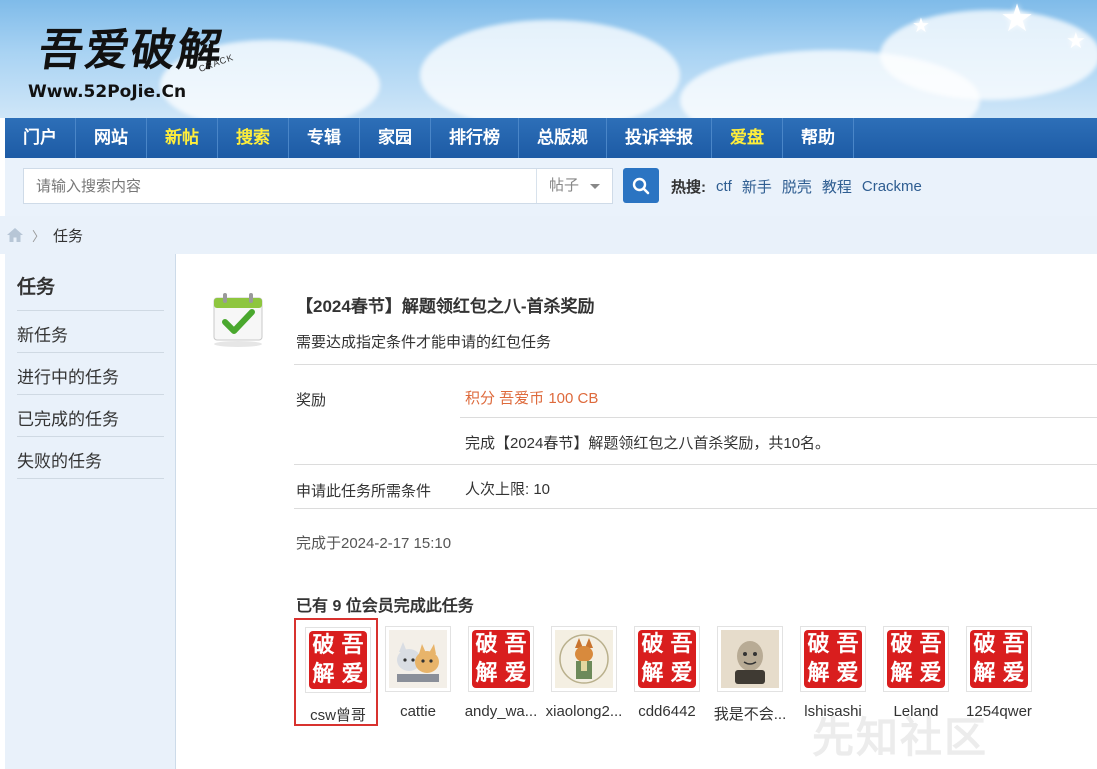  I want to click on home-icon, so click(15, 235).